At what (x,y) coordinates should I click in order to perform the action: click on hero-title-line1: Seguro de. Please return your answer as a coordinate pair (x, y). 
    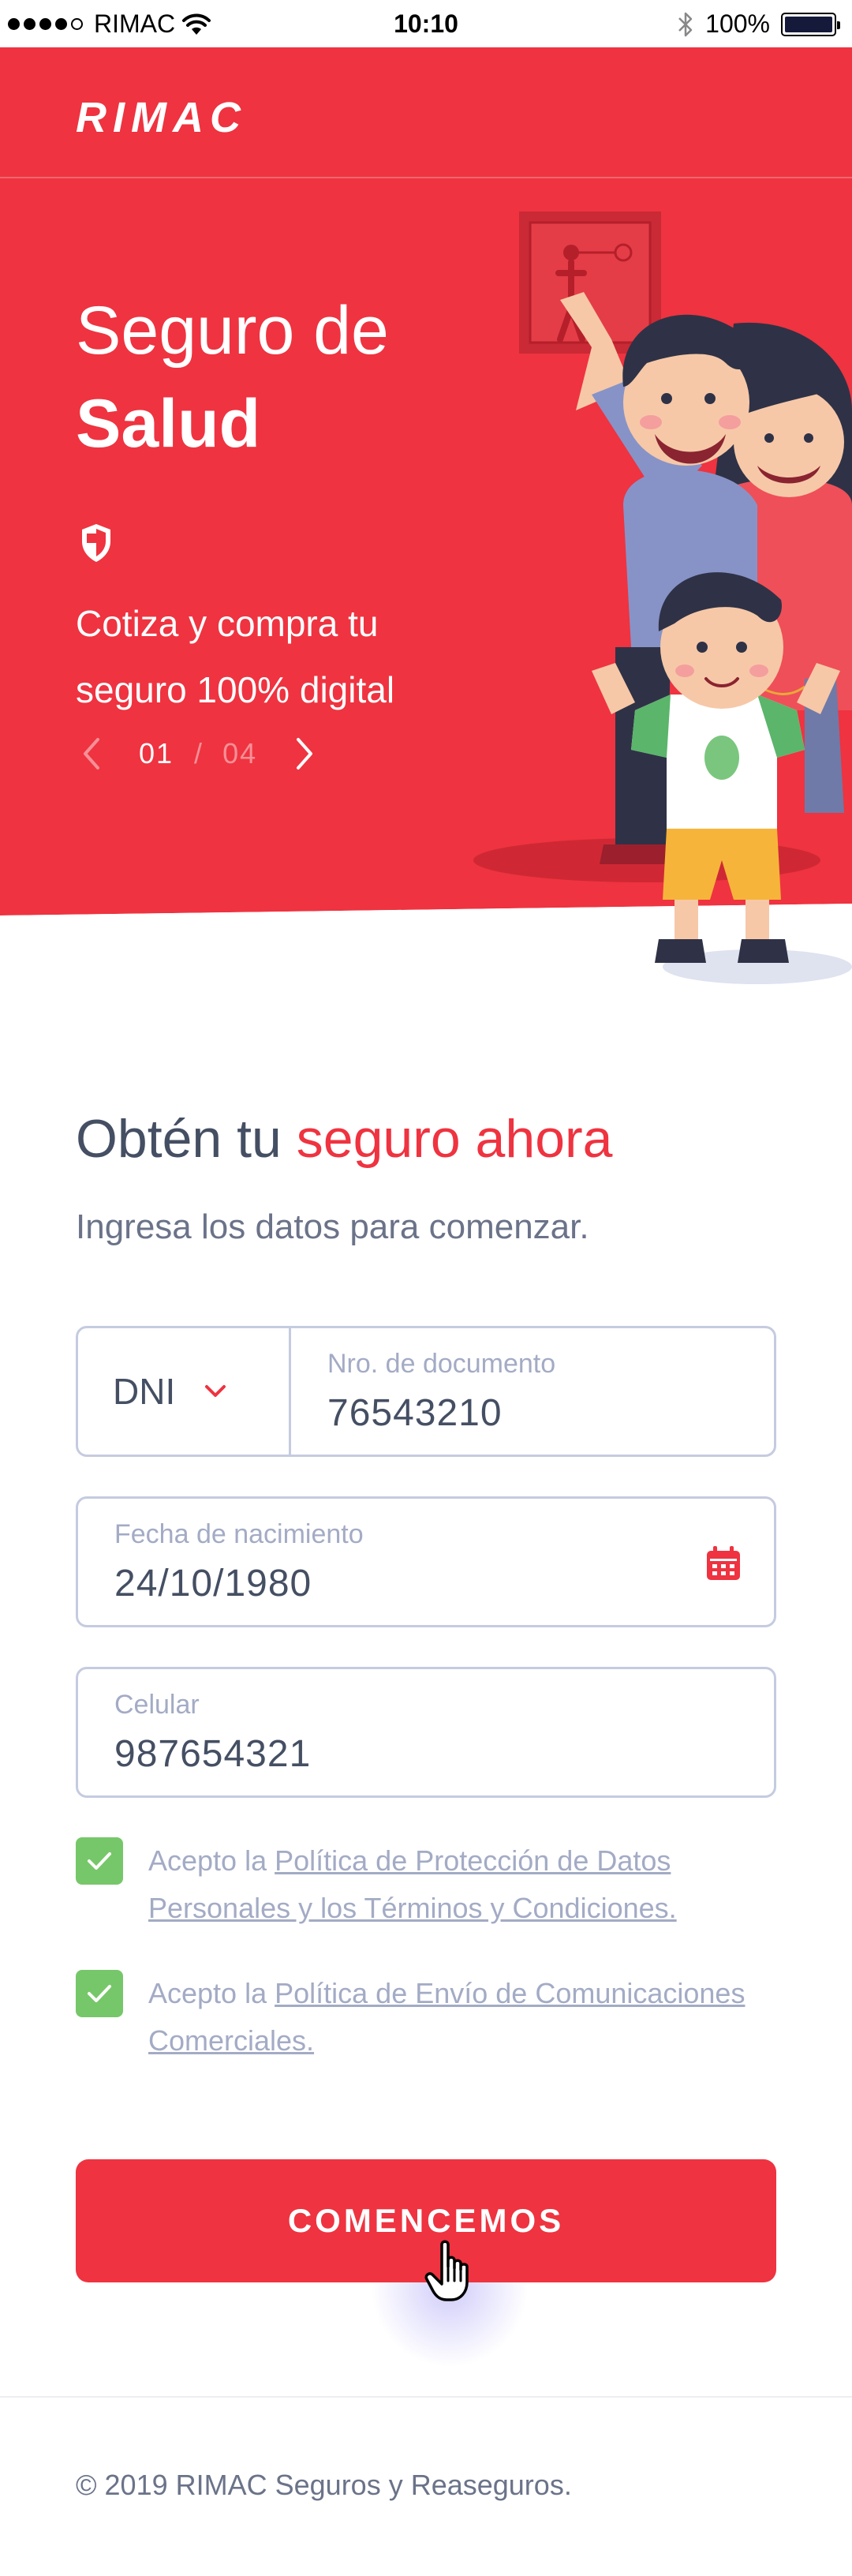
    Looking at the image, I should click on (232, 331).